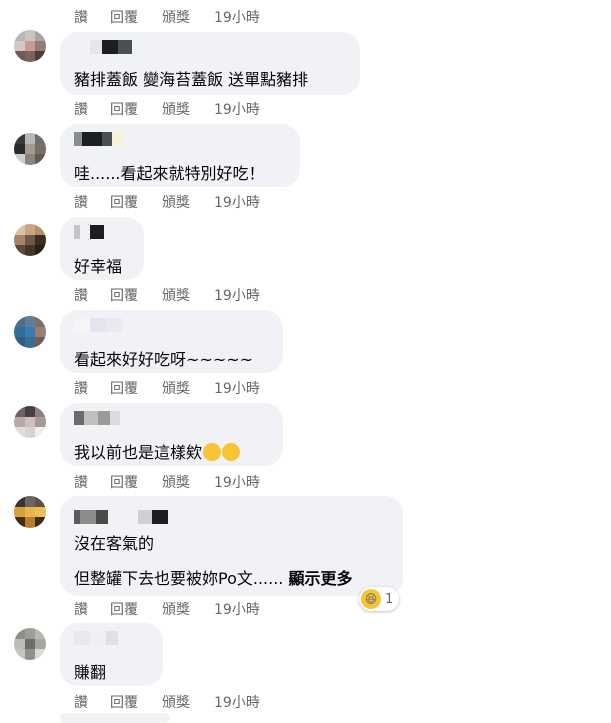 The image size is (611, 723). Describe the element at coordinates (111, 654) in the screenshot. I see `comment-bubble: 賺翻` at that location.